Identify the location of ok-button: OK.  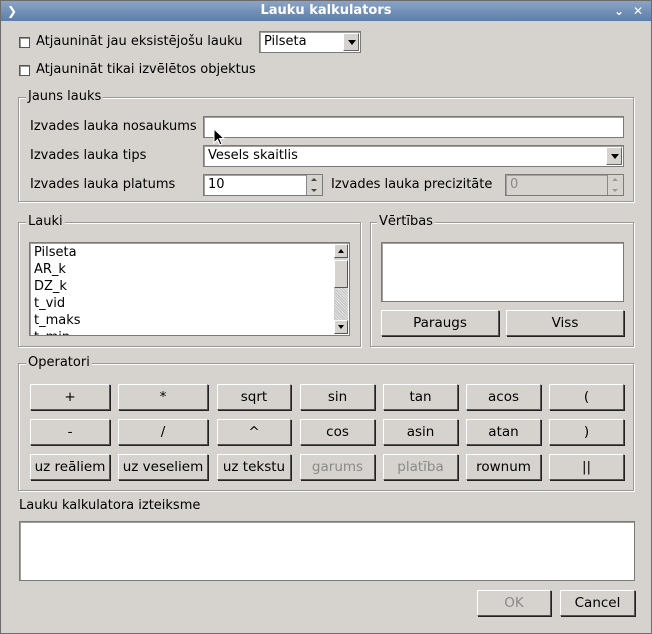
(514, 603).